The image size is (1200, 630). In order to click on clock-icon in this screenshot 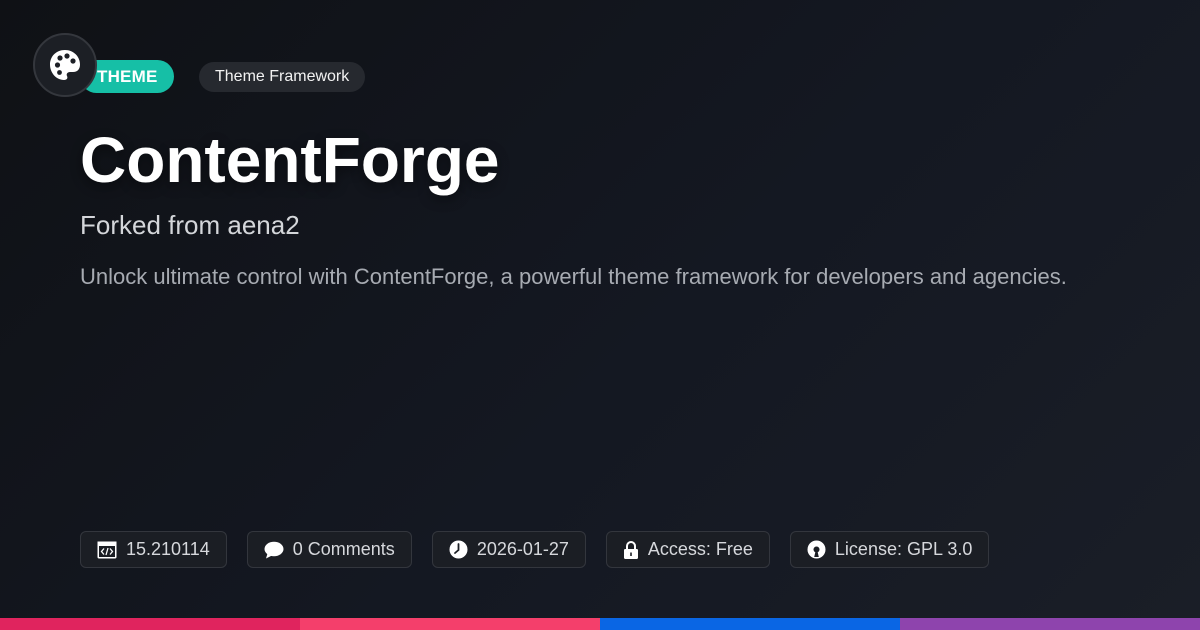, I will do `click(458, 549)`.